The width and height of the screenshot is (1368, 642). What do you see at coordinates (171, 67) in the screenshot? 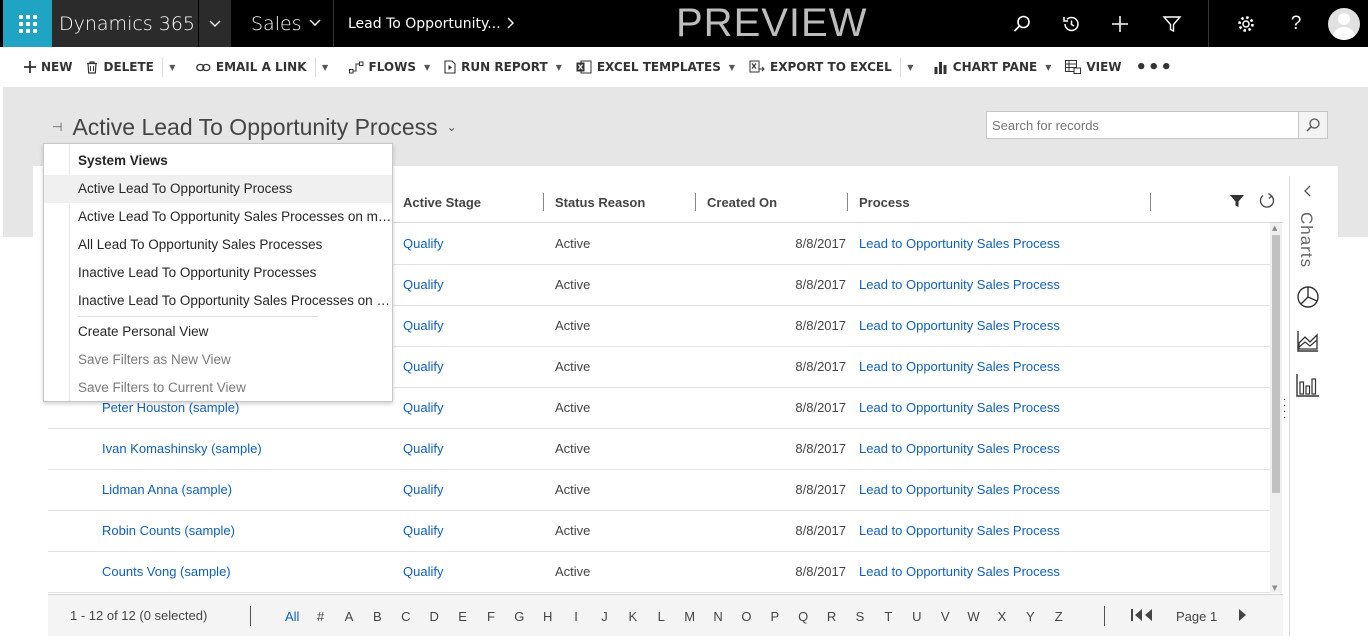
I see `delete-more-dropdown: ▼` at bounding box center [171, 67].